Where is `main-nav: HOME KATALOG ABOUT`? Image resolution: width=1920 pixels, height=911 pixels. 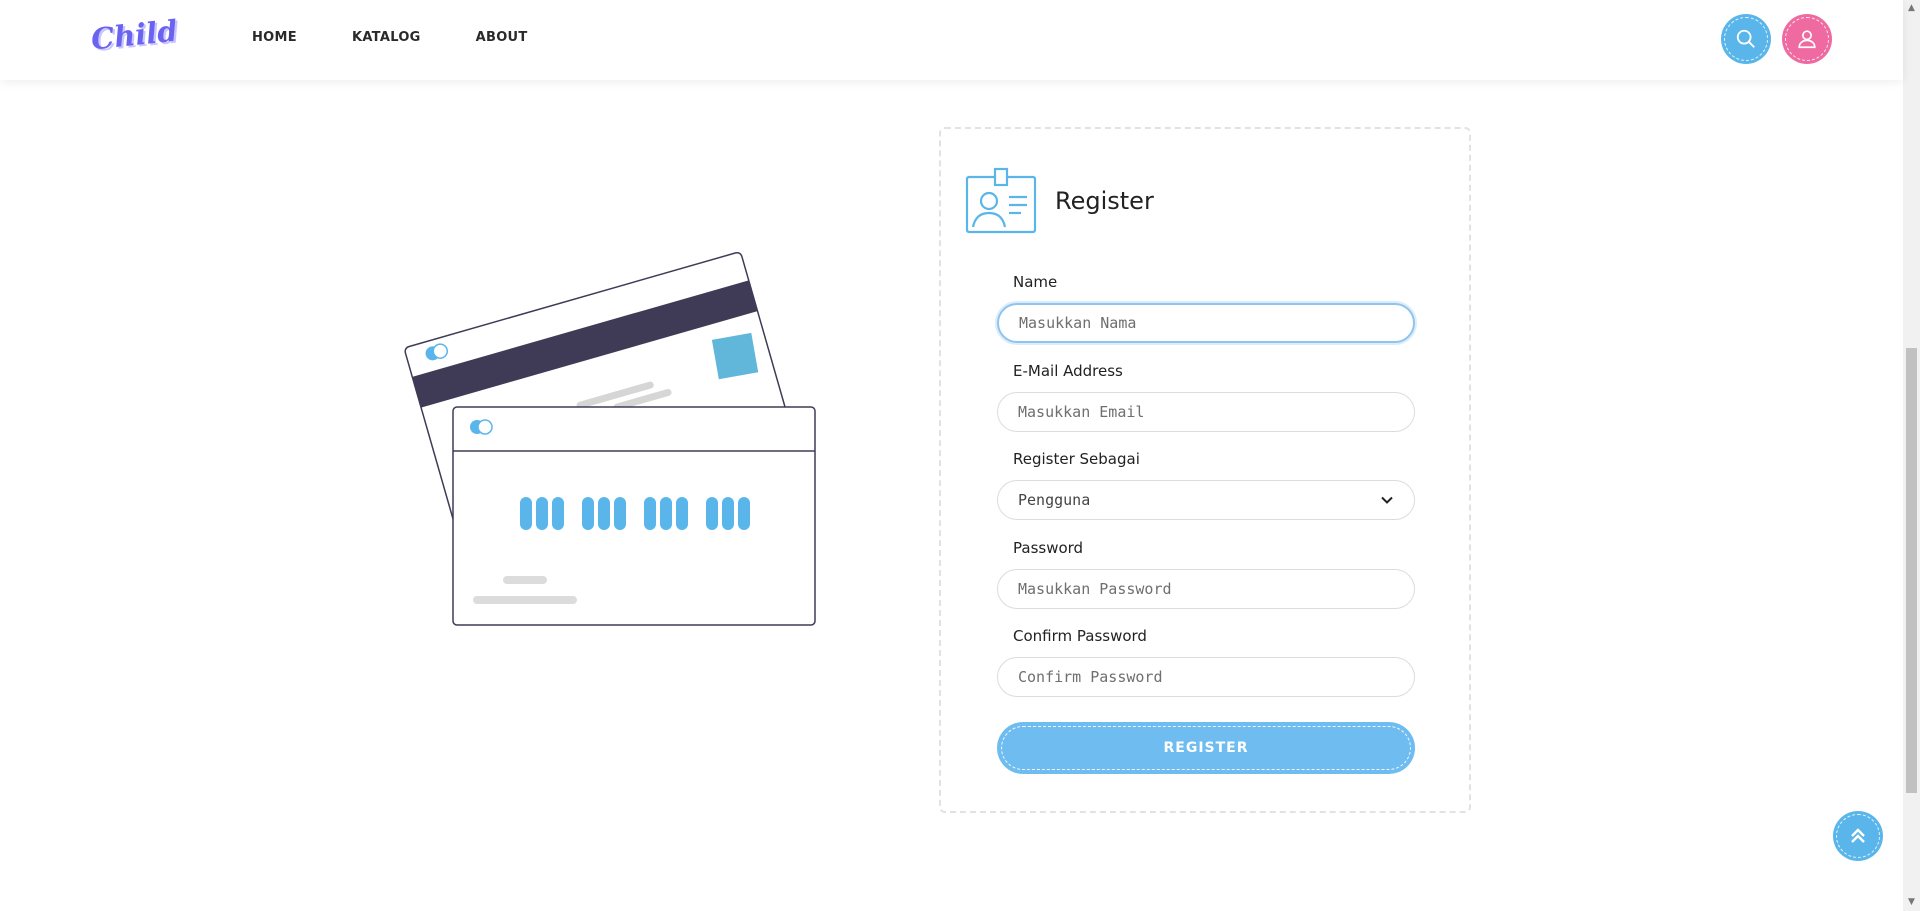 main-nav: HOME KATALOG ABOUT is located at coordinates (390, 37).